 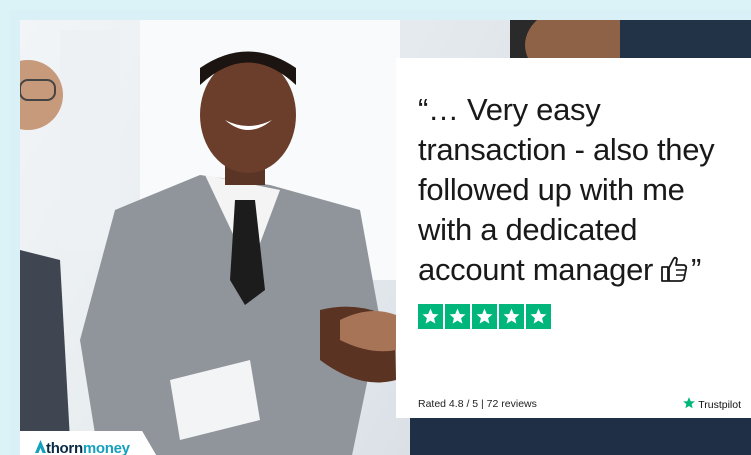 What do you see at coordinates (696, 269) in the screenshot?
I see `closing-quote: ”` at bounding box center [696, 269].